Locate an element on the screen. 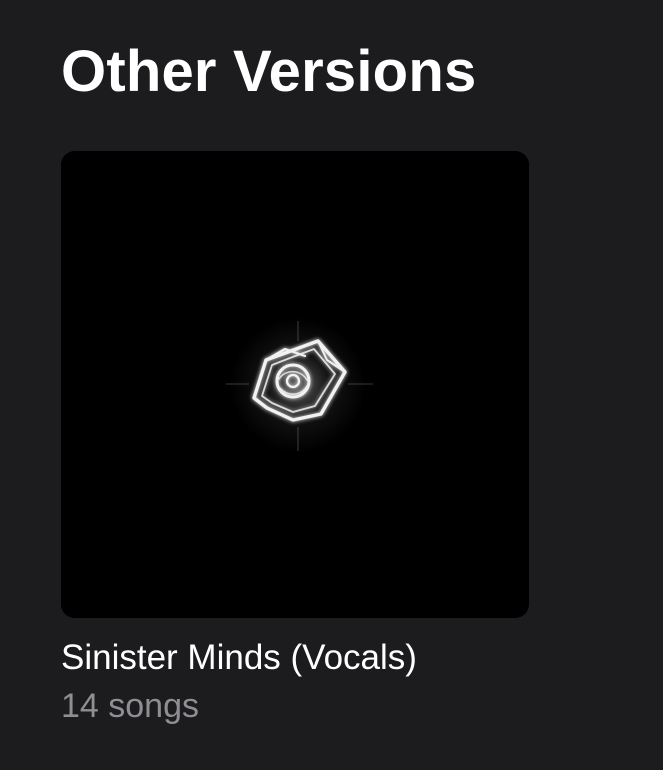  album-title: Sinister Minds (Vocals) is located at coordinates (239, 658).